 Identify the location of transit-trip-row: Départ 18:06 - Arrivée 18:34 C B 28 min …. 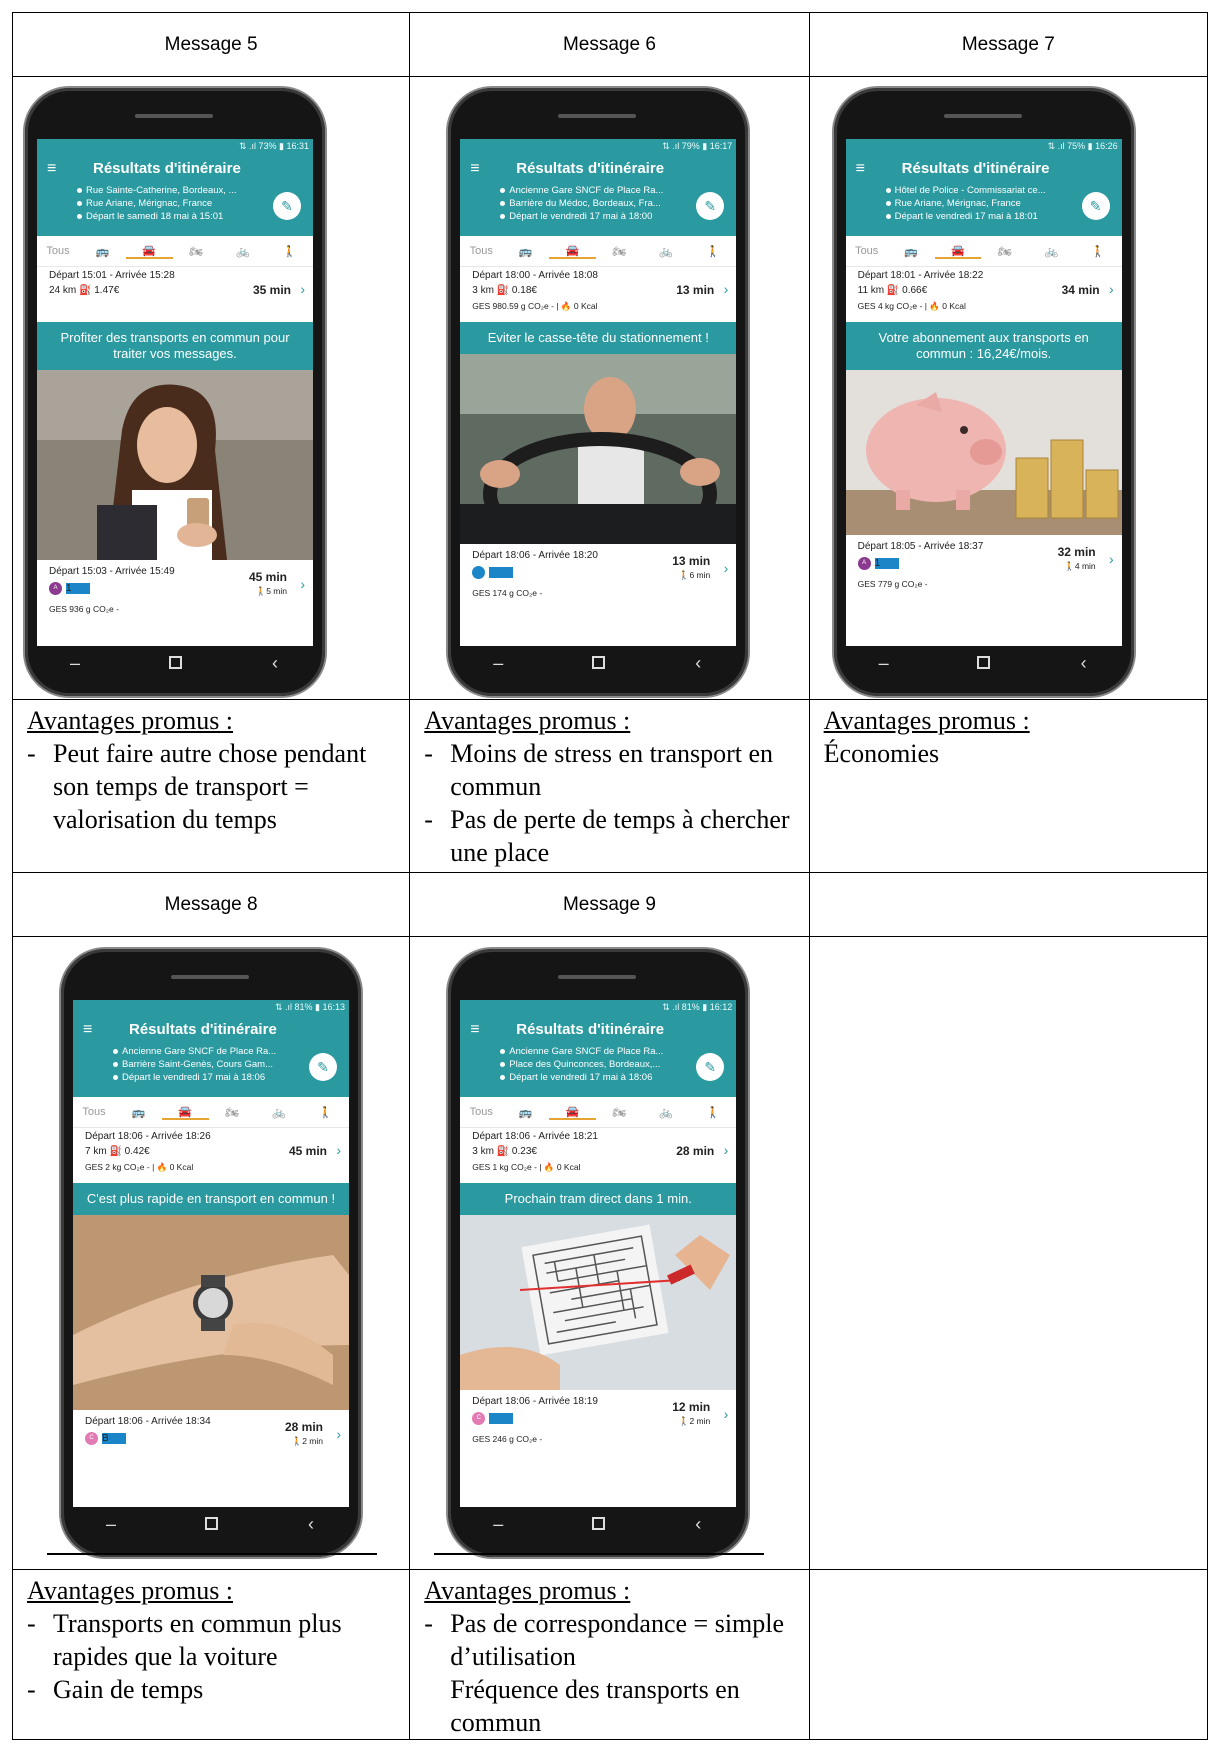
(211, 1447).